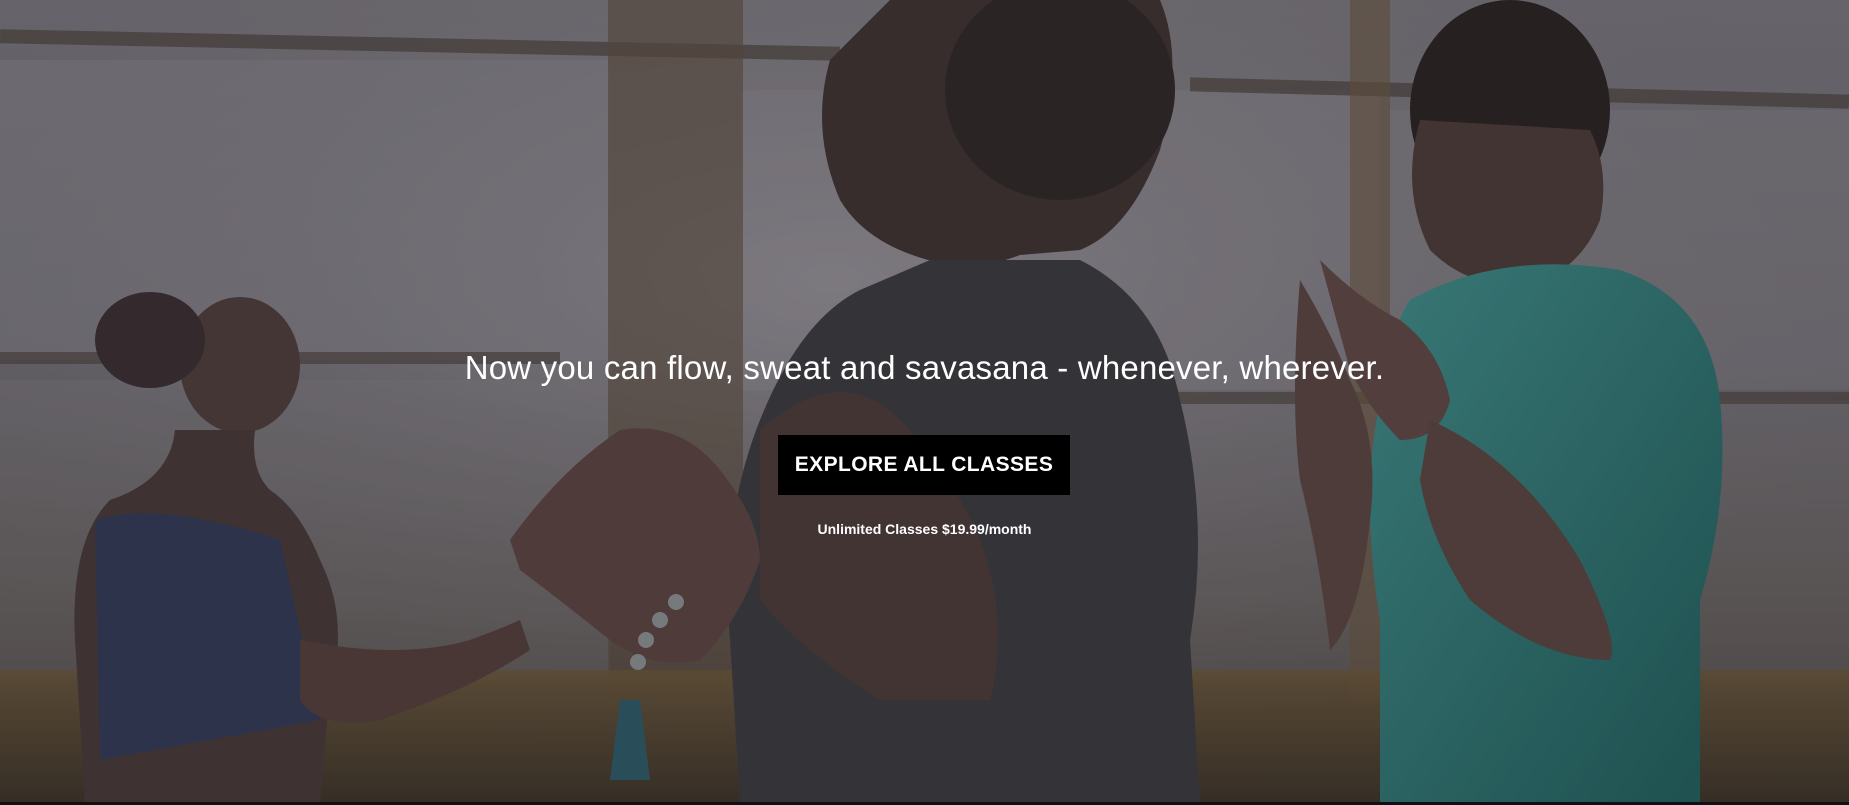 The image size is (1849, 805). What do you see at coordinates (924, 465) in the screenshot?
I see `explore-all-classes-button: EXPLORE ALL CLASSES` at bounding box center [924, 465].